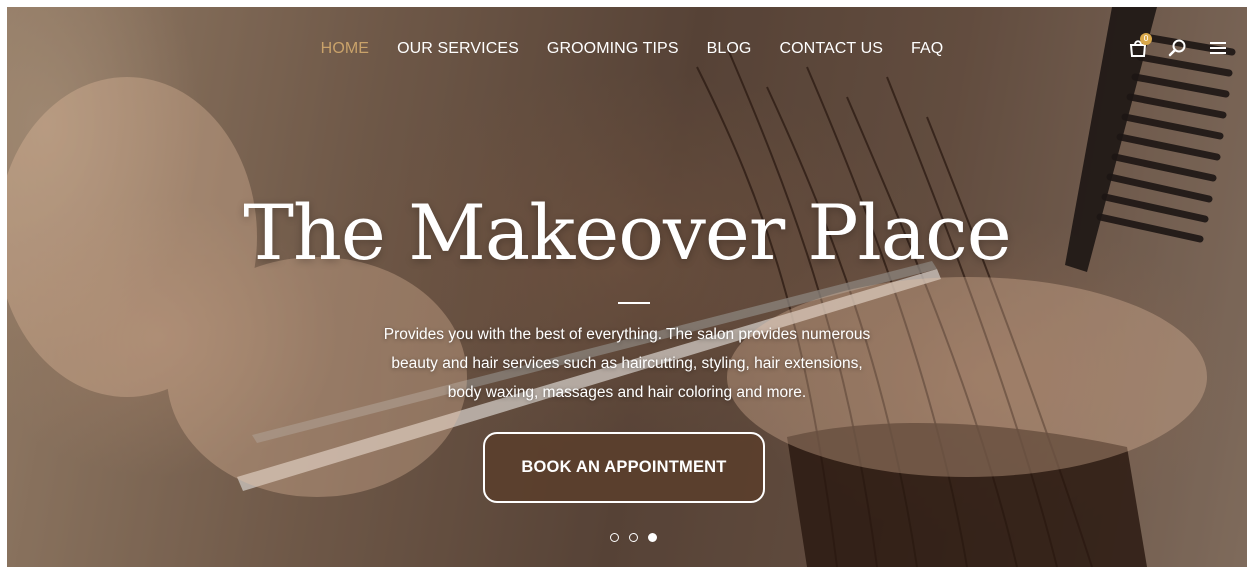 The image size is (1253, 567). What do you see at coordinates (831, 49) in the screenshot?
I see `nav-contact-us: CONTACT US` at bounding box center [831, 49].